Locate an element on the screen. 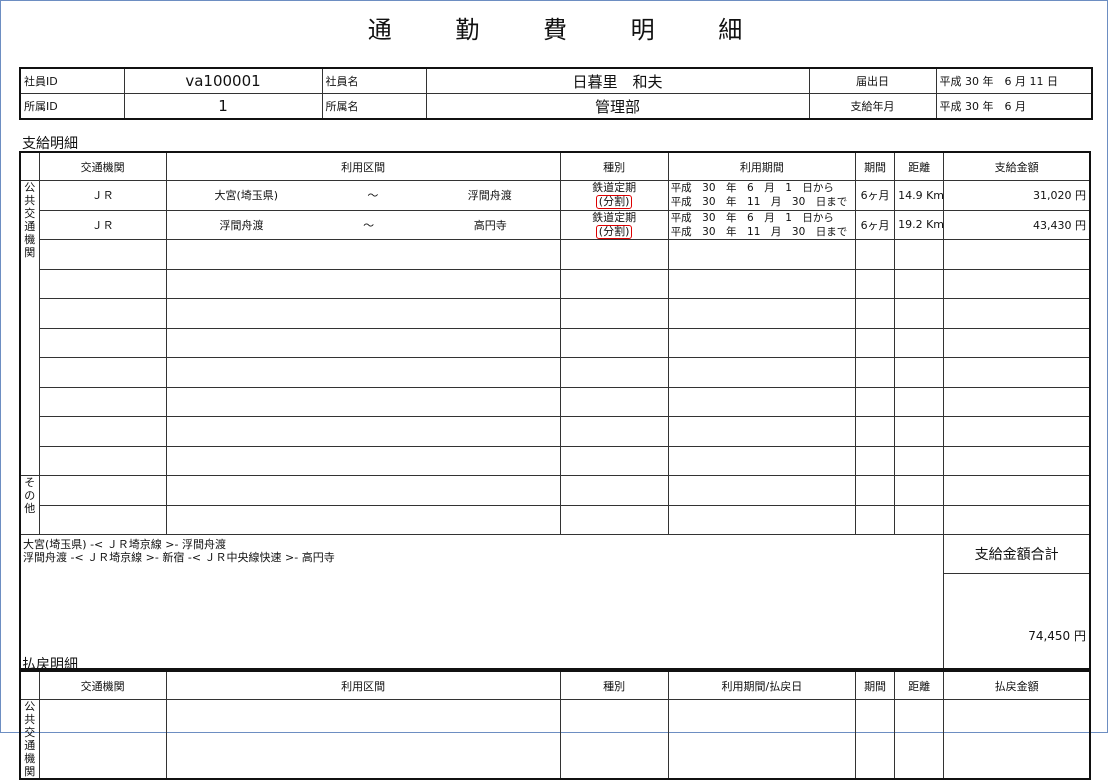 The height and width of the screenshot is (780, 1110). total-label: 支給金額合計 is located at coordinates (1017, 554).